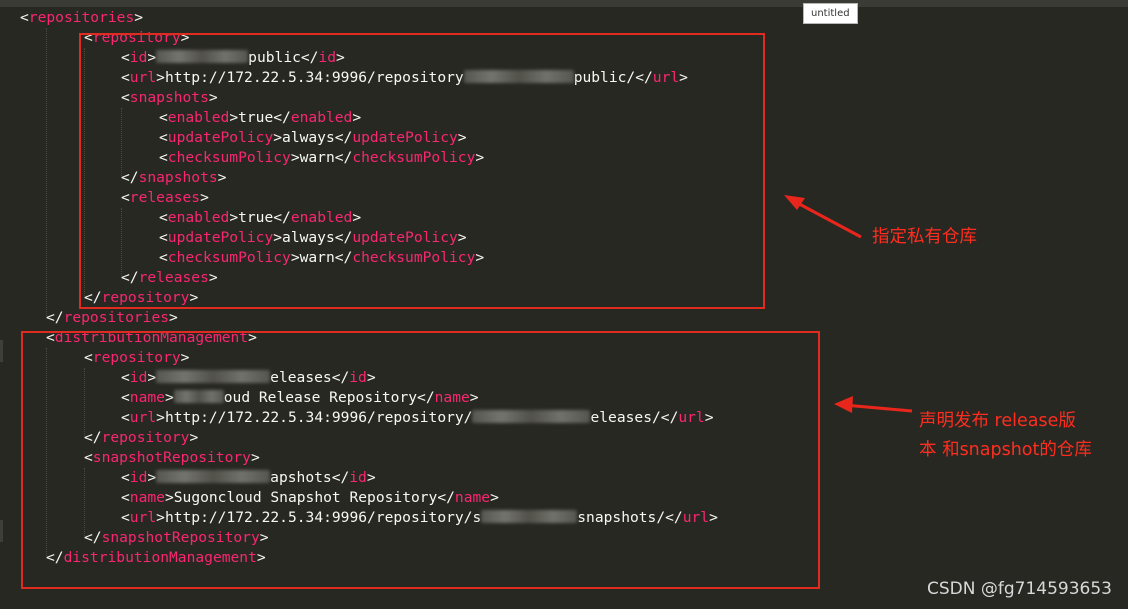  Describe the element at coordinates (997, 421) in the screenshot. I see `annotation-note-distribution-1: 声明发布 release版` at that location.